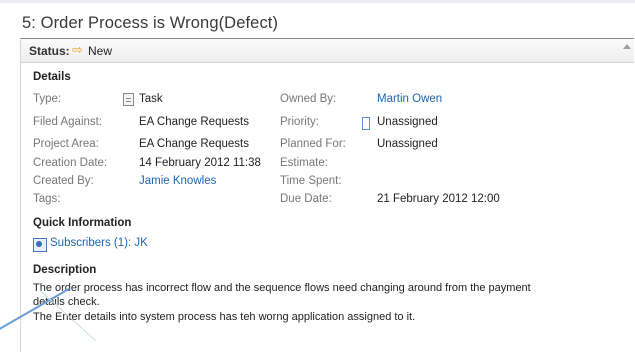 The width and height of the screenshot is (635, 352). What do you see at coordinates (311, 181) in the screenshot?
I see `time-spent-label: Time Spent:` at bounding box center [311, 181].